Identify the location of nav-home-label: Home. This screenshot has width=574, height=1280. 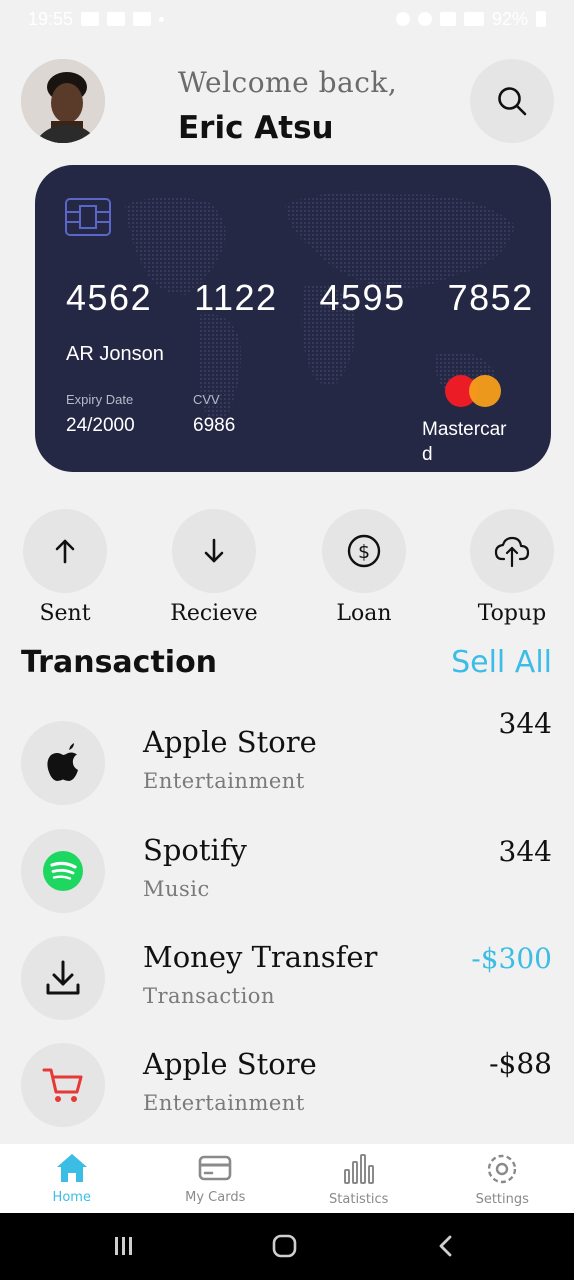
(71, 1197).